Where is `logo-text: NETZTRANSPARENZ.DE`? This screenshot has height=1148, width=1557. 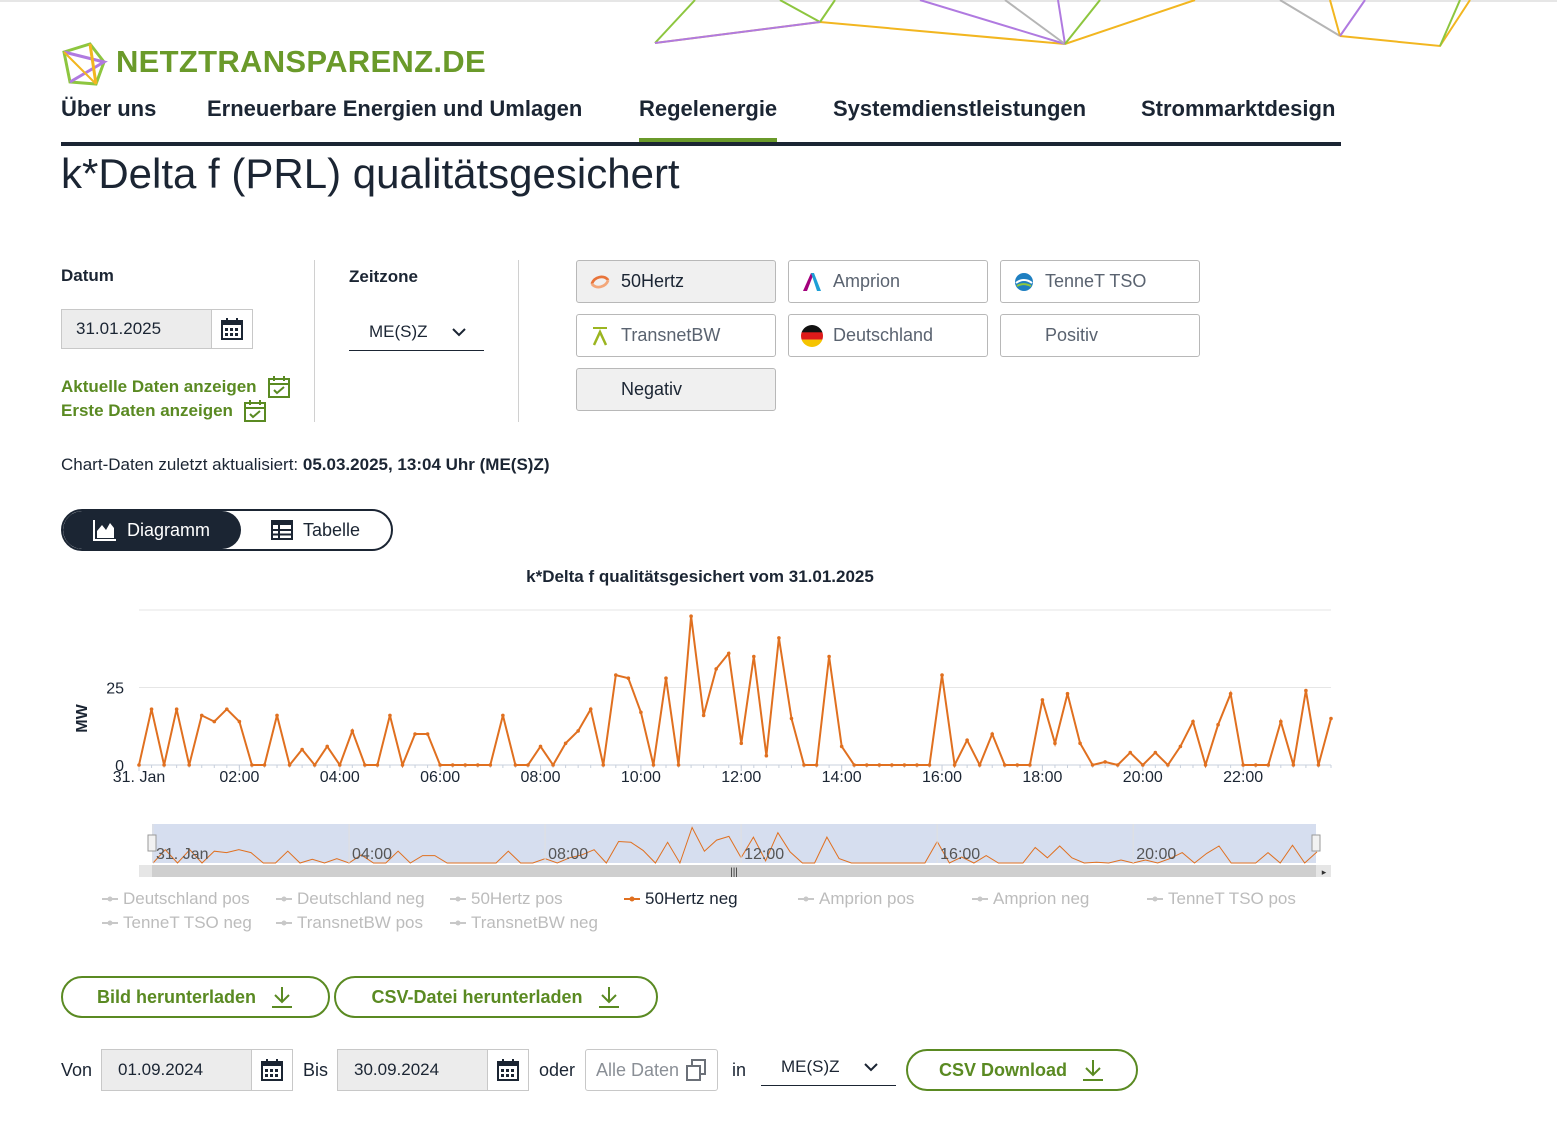 logo-text: NETZTRANSPARENZ.DE is located at coordinates (301, 62).